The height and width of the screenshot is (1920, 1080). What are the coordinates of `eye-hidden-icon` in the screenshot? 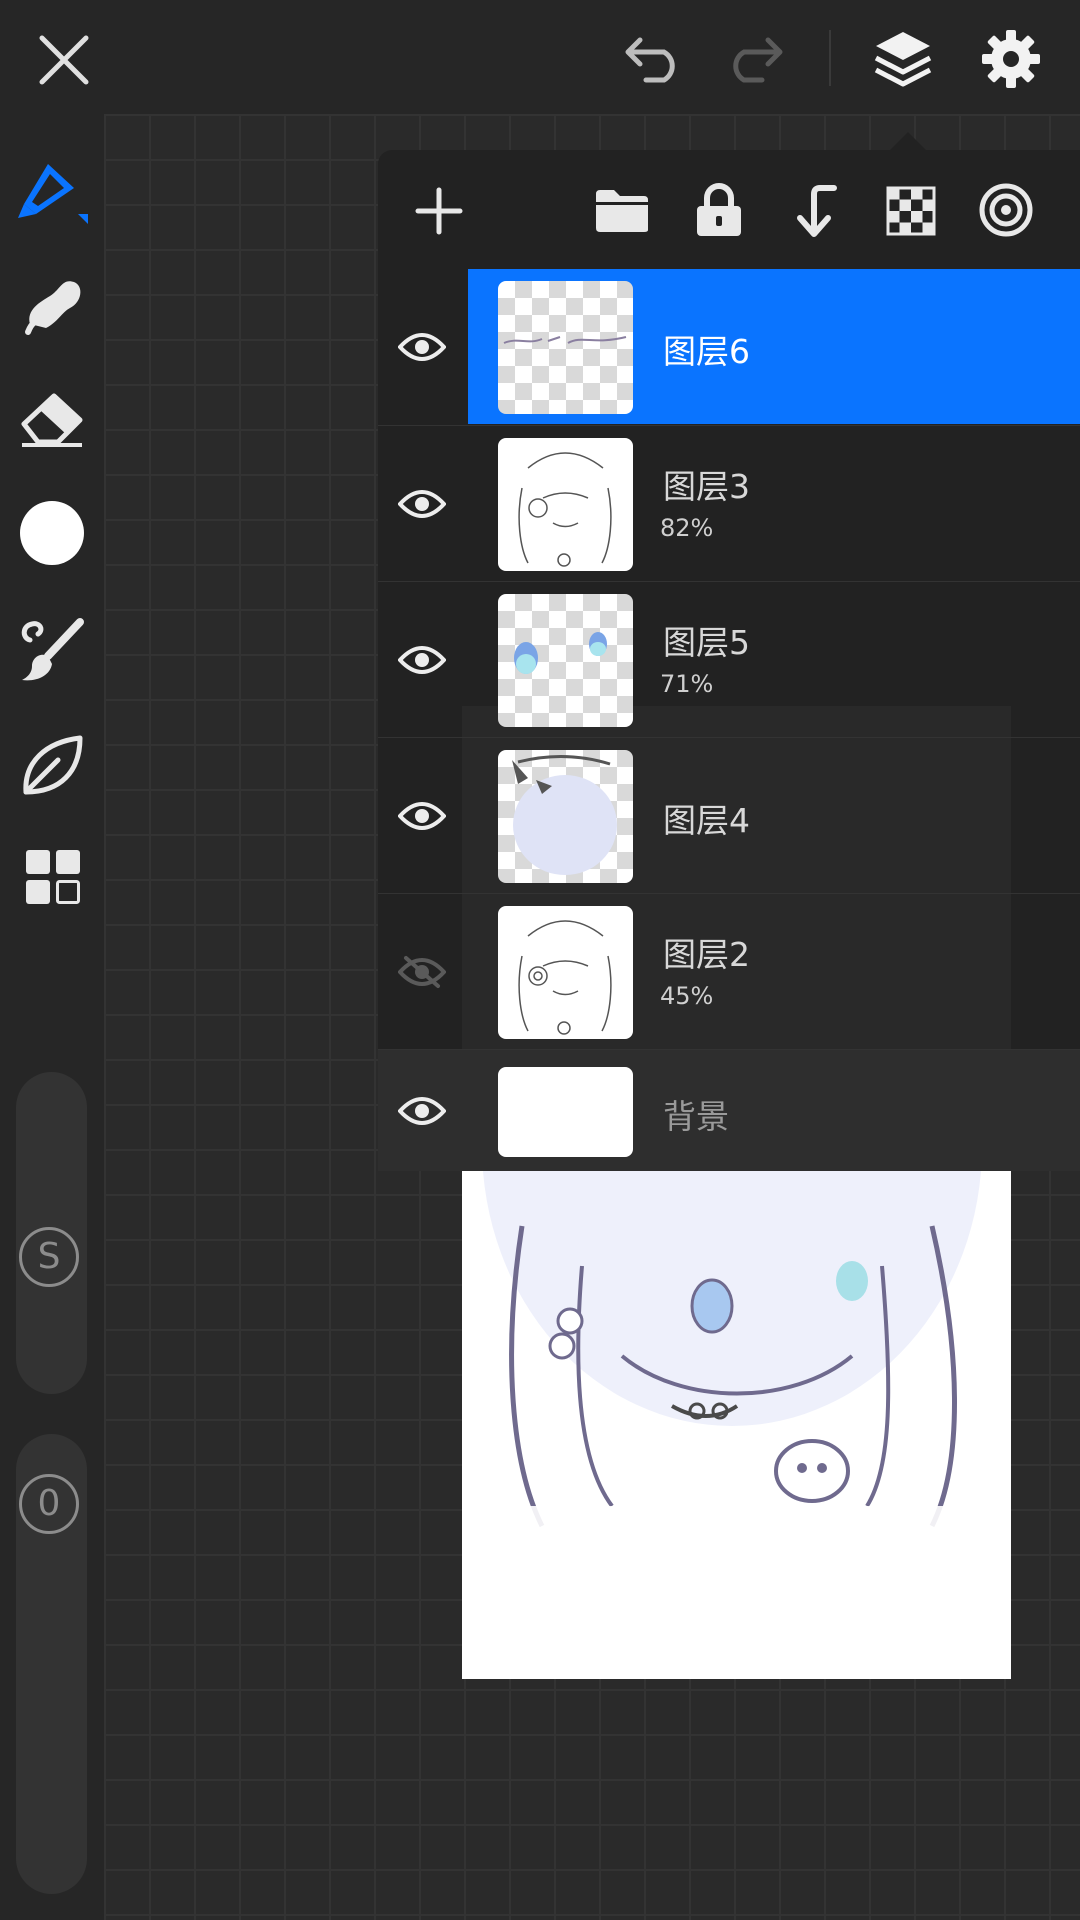 It's located at (422, 972).